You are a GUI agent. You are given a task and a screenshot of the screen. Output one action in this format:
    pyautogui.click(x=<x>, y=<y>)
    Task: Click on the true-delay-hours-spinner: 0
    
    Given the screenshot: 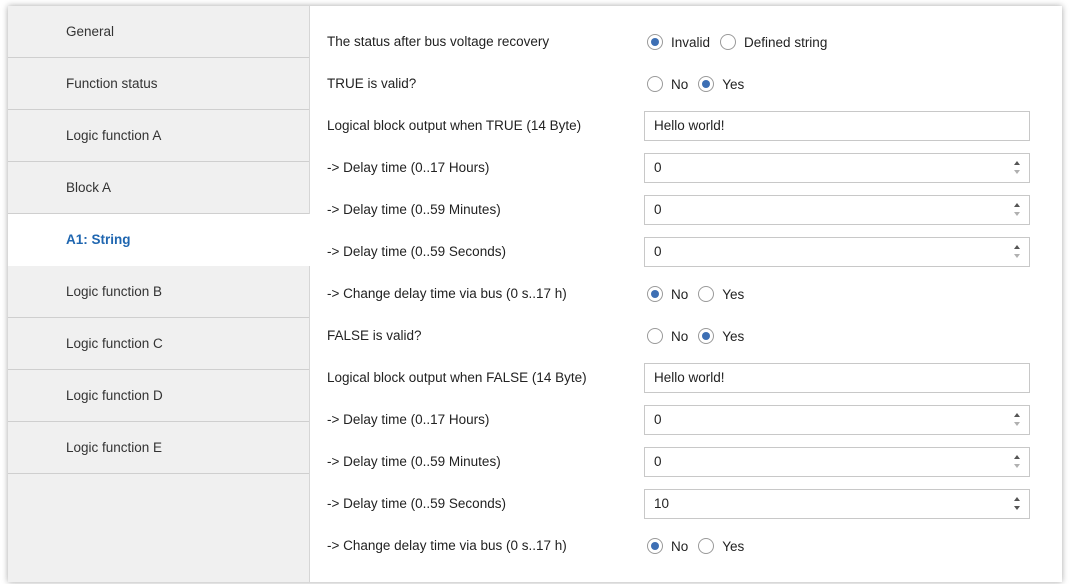 What is the action you would take?
    pyautogui.click(x=837, y=168)
    